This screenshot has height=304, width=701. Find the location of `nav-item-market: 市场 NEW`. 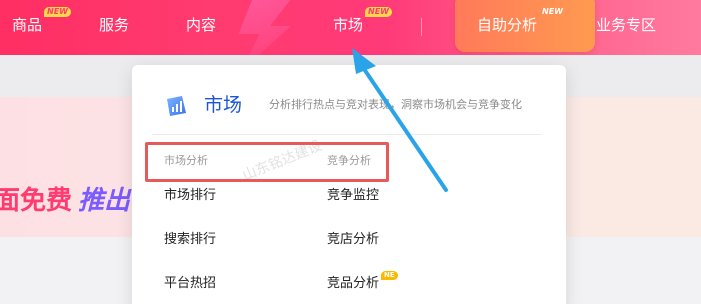

nav-item-market: 市场 NEW is located at coordinates (362, 21).